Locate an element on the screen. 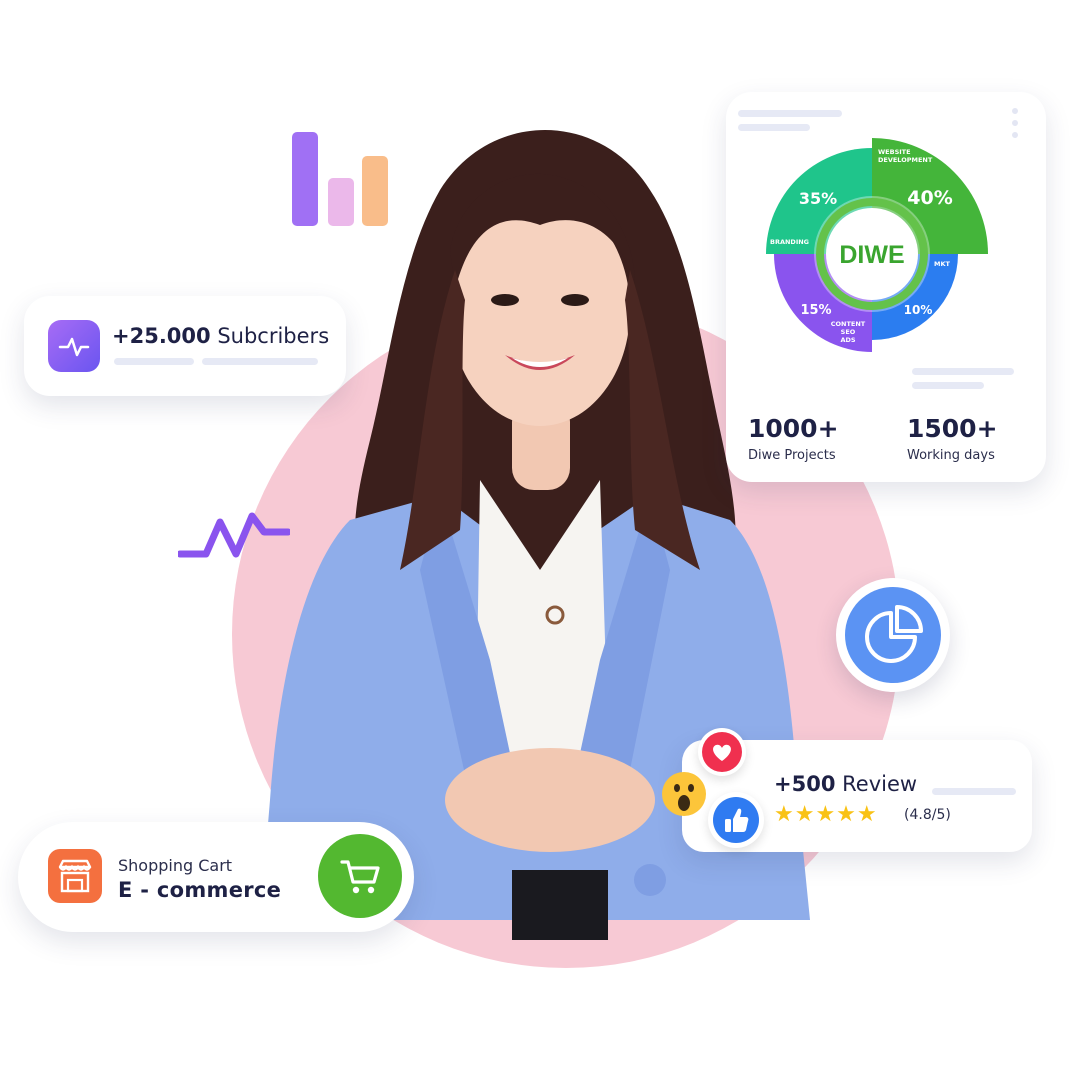 The image size is (1080, 1080). rating-stars: ★★★★★ is located at coordinates (826, 814).